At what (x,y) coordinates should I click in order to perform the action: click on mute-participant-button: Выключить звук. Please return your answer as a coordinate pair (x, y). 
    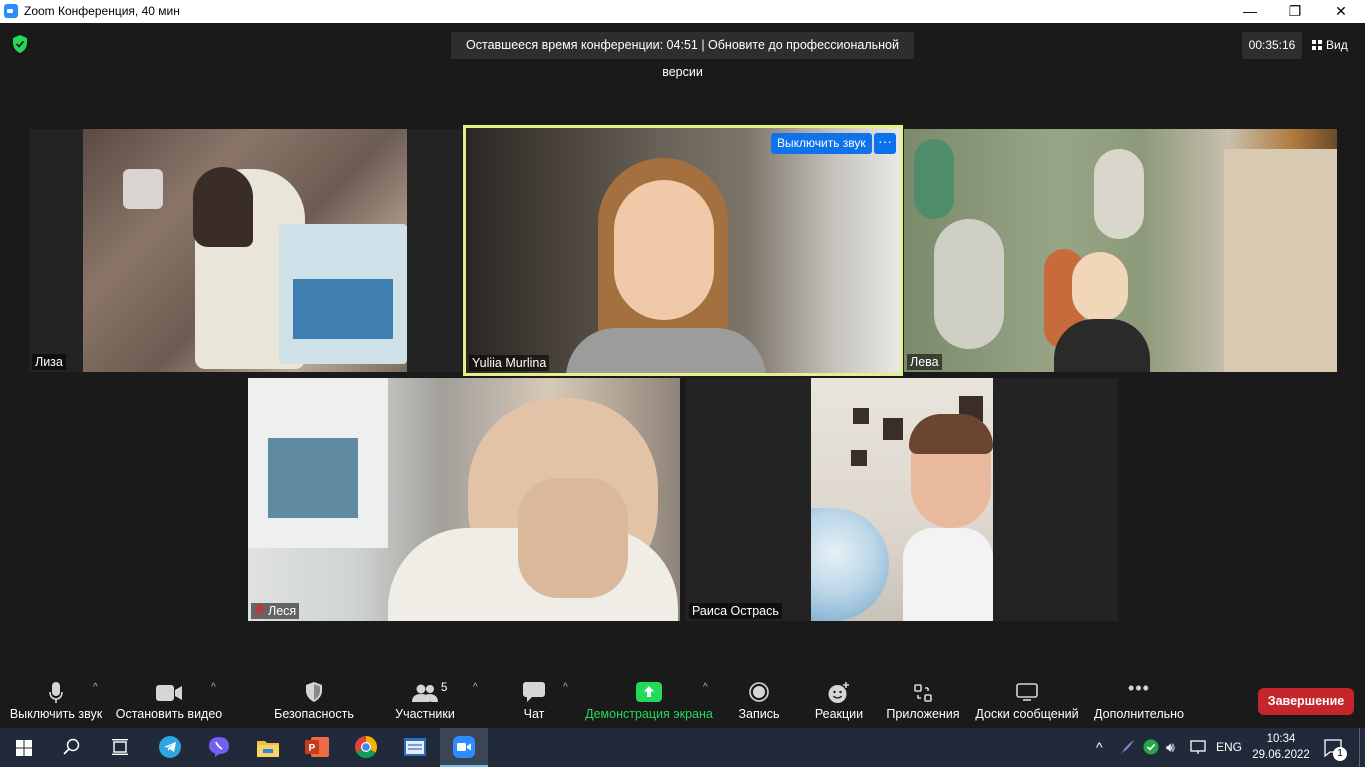
    Looking at the image, I should click on (821, 143).